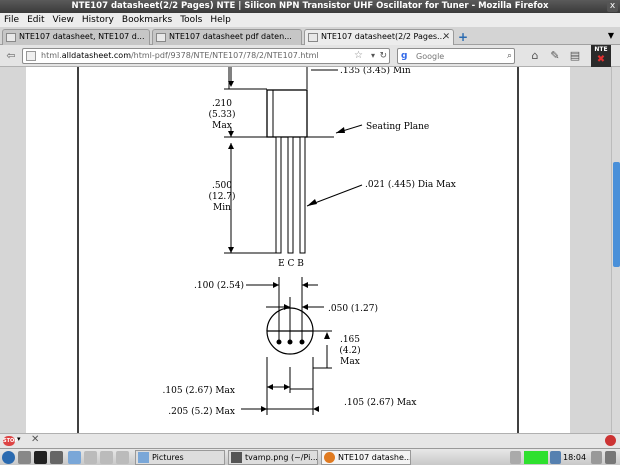 This screenshot has height=465, width=620. What do you see at coordinates (310, 440) in the screenshot?
I see `status-bar: STOP ▾ ✕` at bounding box center [310, 440].